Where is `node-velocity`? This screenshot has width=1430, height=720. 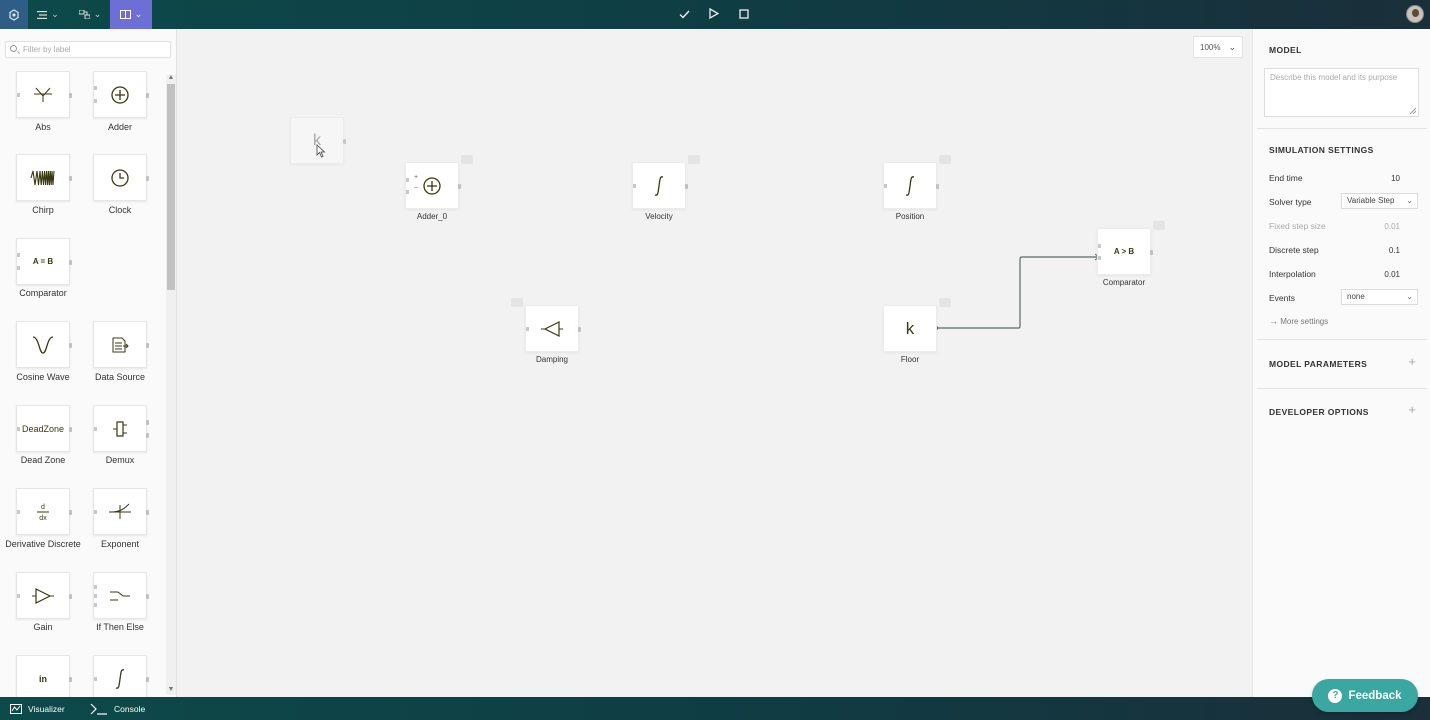
node-velocity is located at coordinates (666, 182).